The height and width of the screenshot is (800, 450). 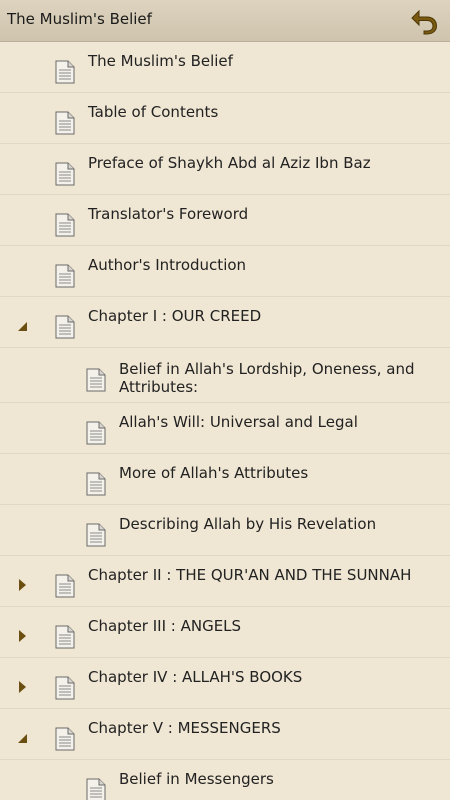 What do you see at coordinates (79, 19) in the screenshot?
I see `page-title: The Muslim's Belief` at bounding box center [79, 19].